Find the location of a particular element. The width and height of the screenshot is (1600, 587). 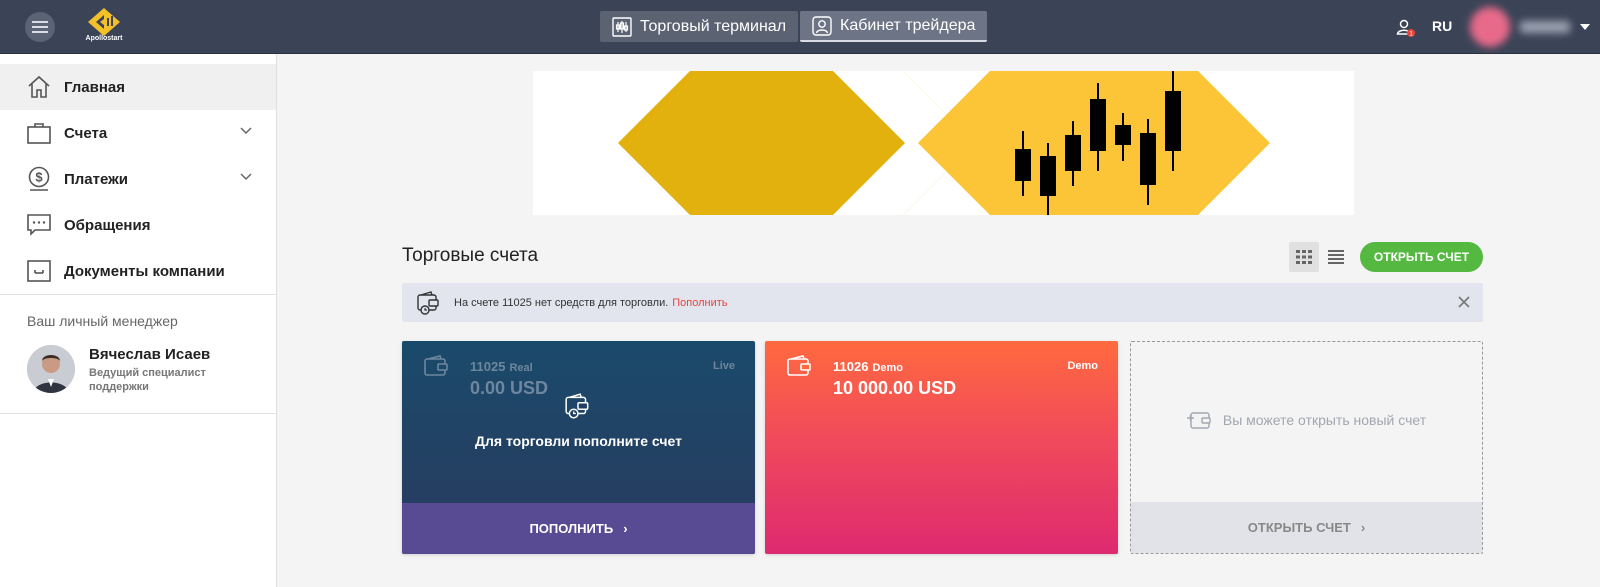

sidebar-item-label: Документы компании is located at coordinates (144, 271).